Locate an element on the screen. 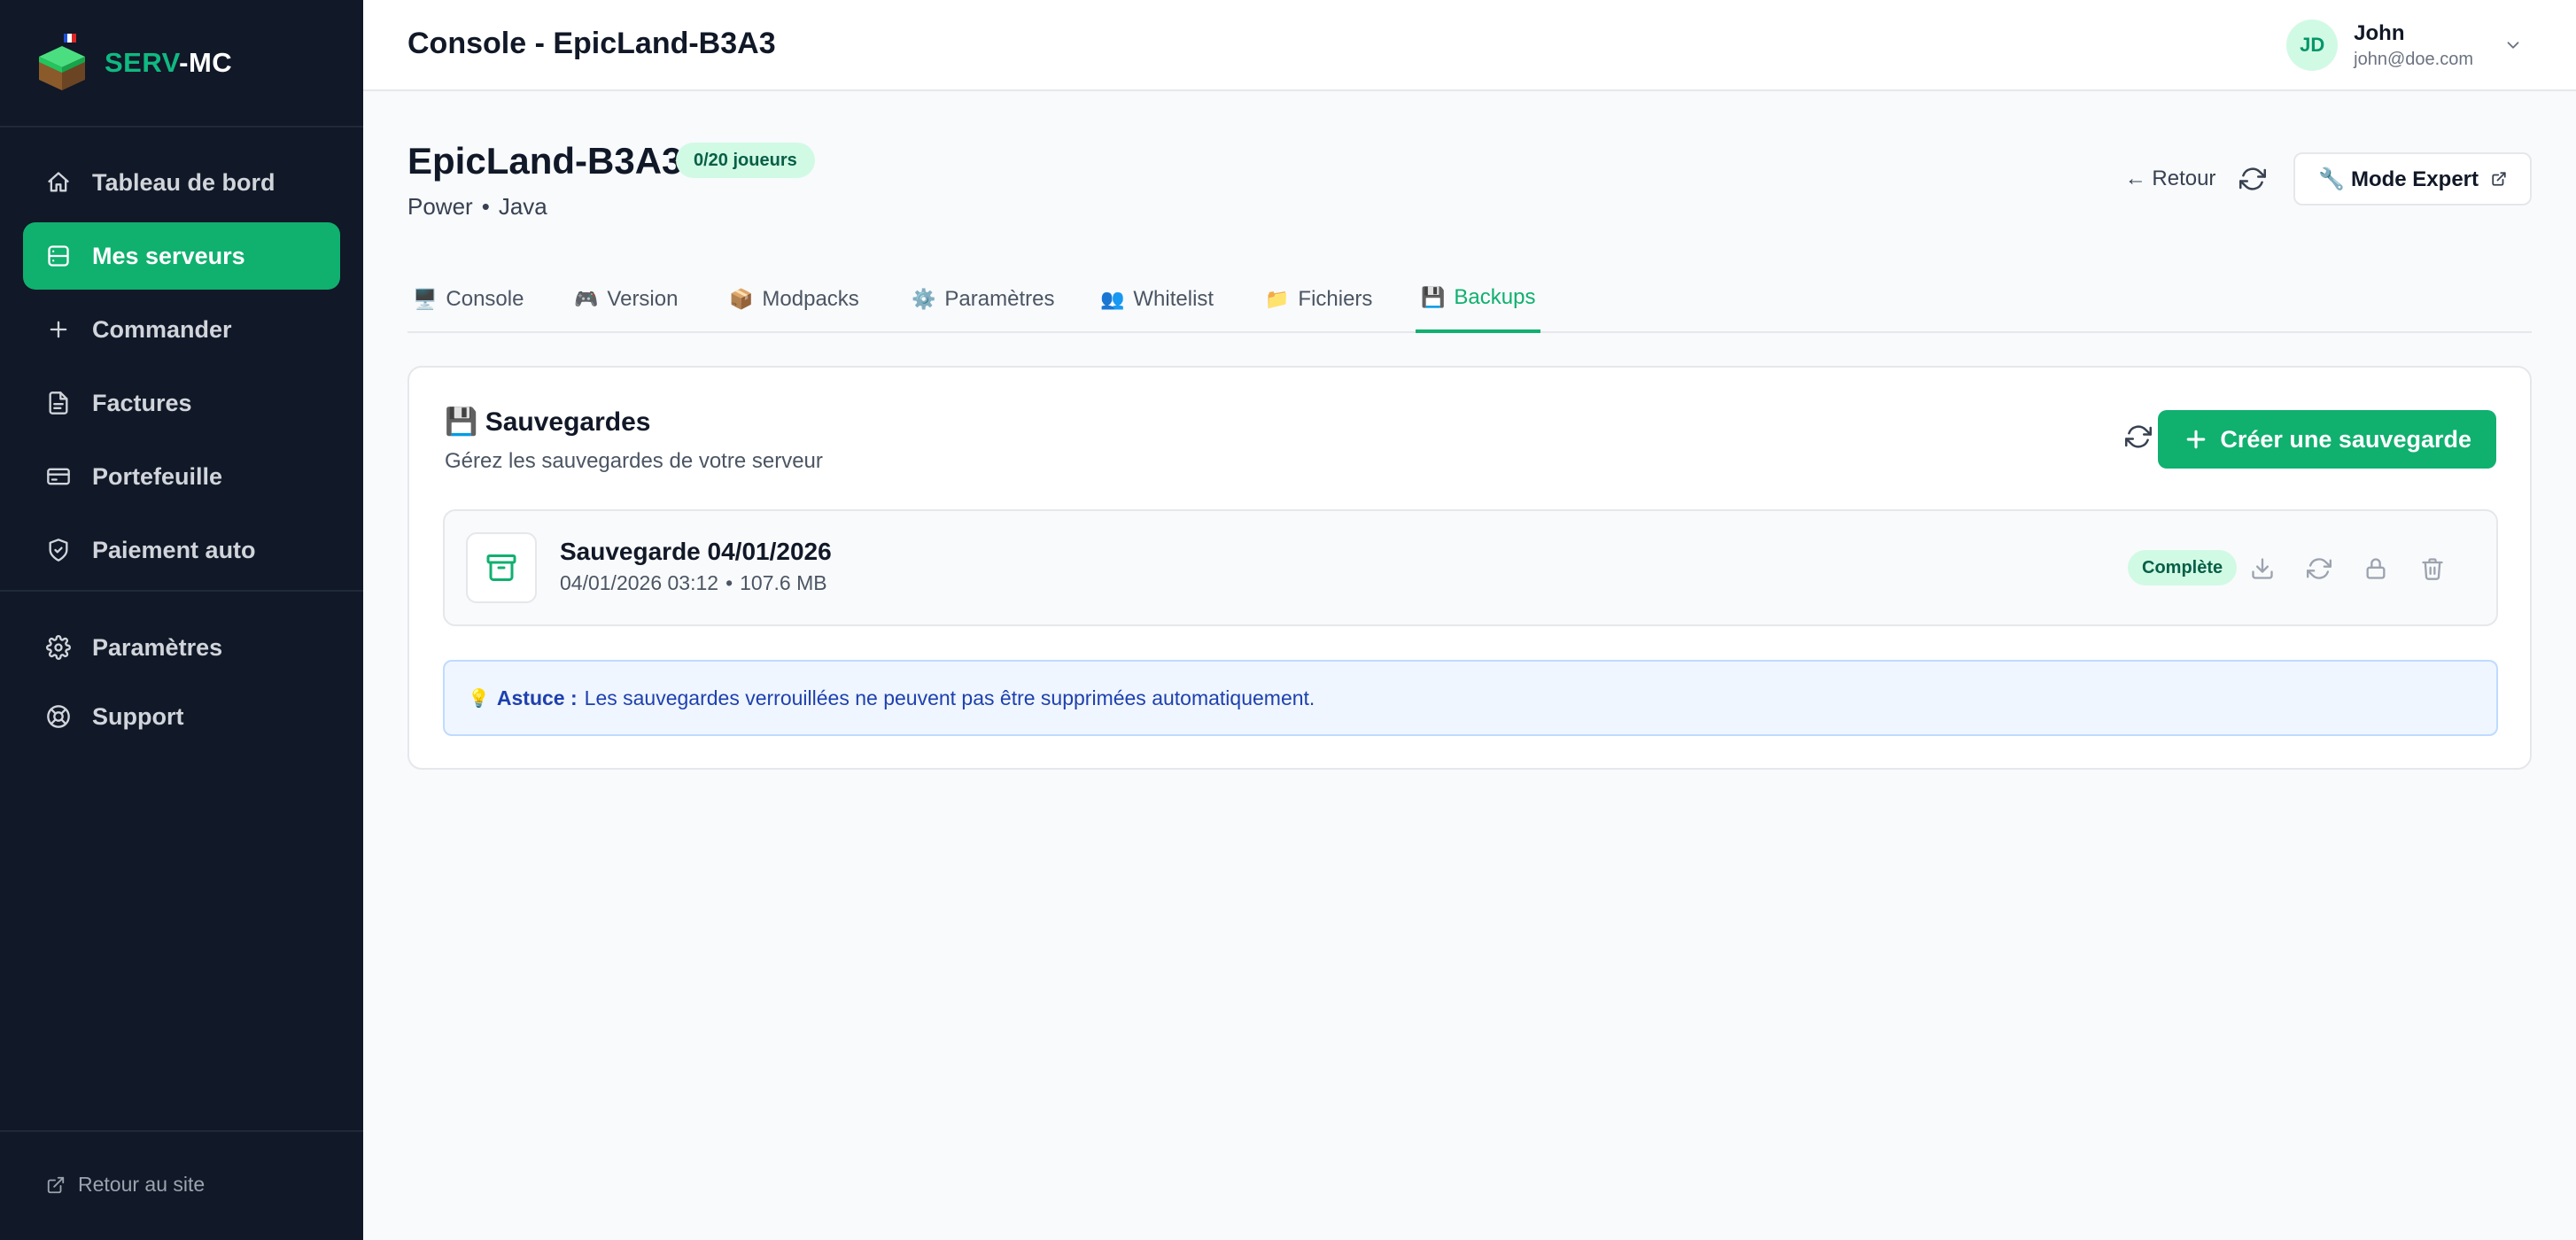 The image size is (2576, 1240). download-backup-button is located at coordinates (2262, 568).